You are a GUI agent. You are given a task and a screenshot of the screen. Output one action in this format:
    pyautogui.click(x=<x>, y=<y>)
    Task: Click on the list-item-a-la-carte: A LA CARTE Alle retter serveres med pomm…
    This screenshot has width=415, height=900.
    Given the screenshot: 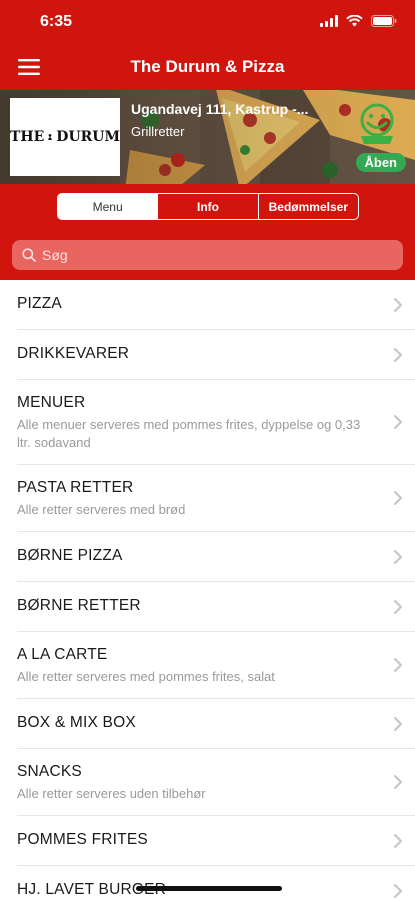 What is the action you would take?
    pyautogui.click(x=216, y=665)
    